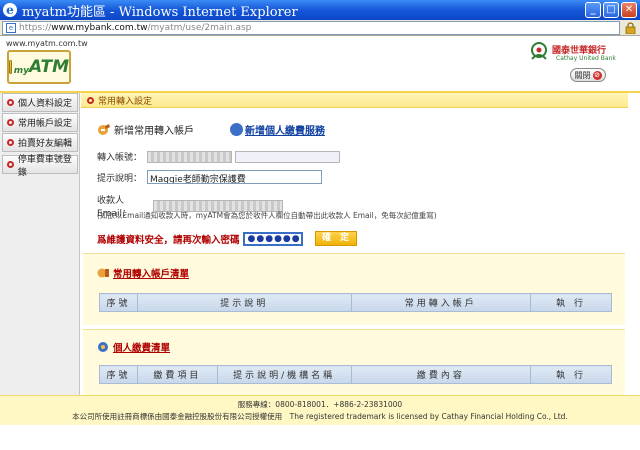 The height and width of the screenshot is (450, 640). I want to click on logo-atm: ATM, so click(48, 67).